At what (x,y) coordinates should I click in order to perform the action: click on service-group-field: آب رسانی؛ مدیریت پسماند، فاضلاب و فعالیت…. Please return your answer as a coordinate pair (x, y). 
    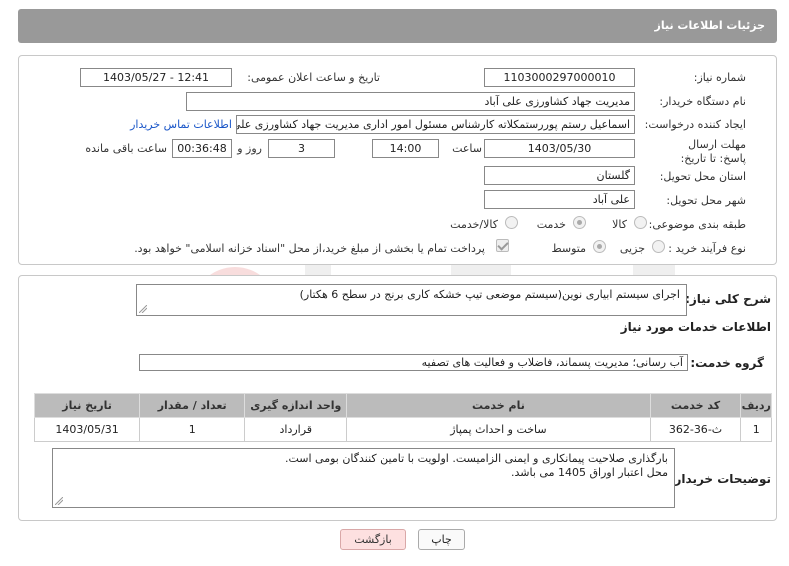
    Looking at the image, I should click on (413, 362).